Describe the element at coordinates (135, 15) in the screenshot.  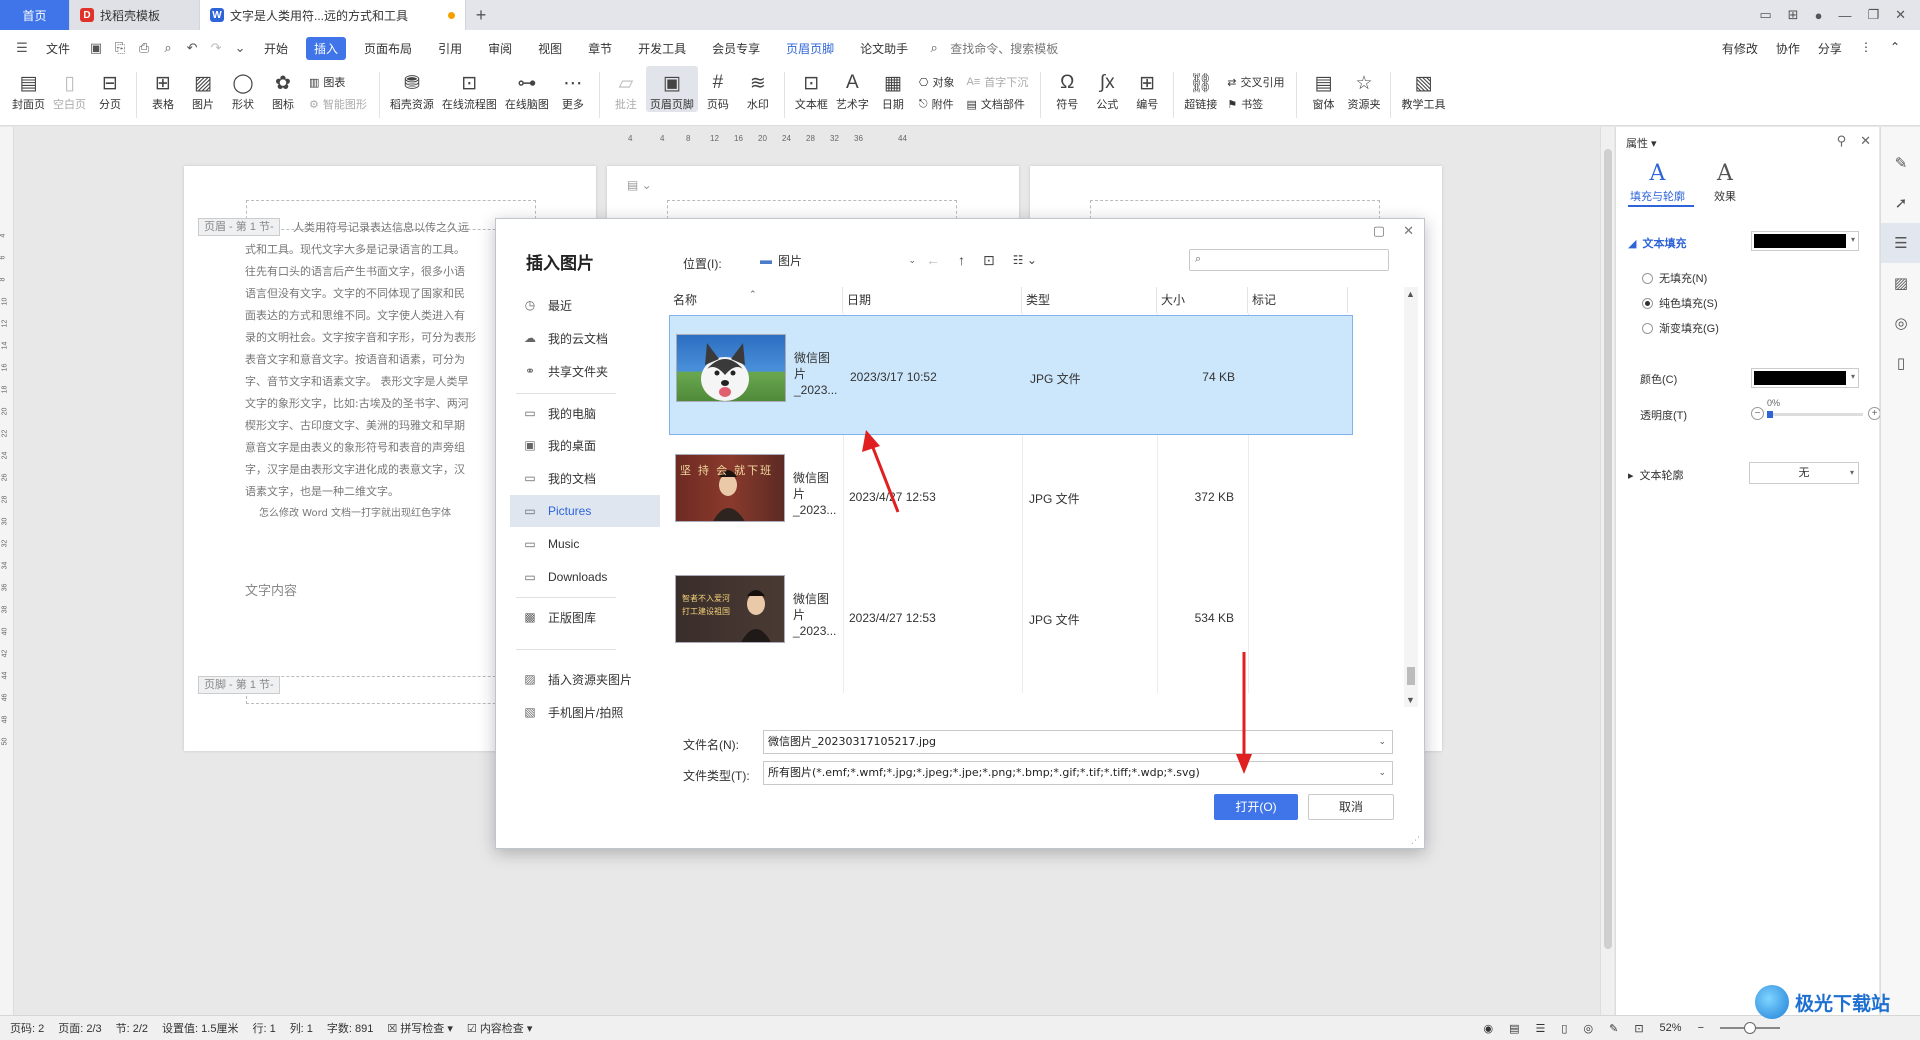
I see `tab-template: D 找稻壳模板` at that location.